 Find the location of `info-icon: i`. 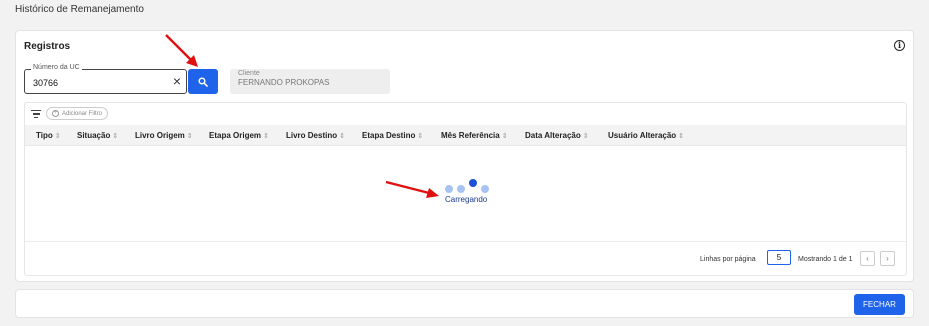

info-icon: i is located at coordinates (899, 45).